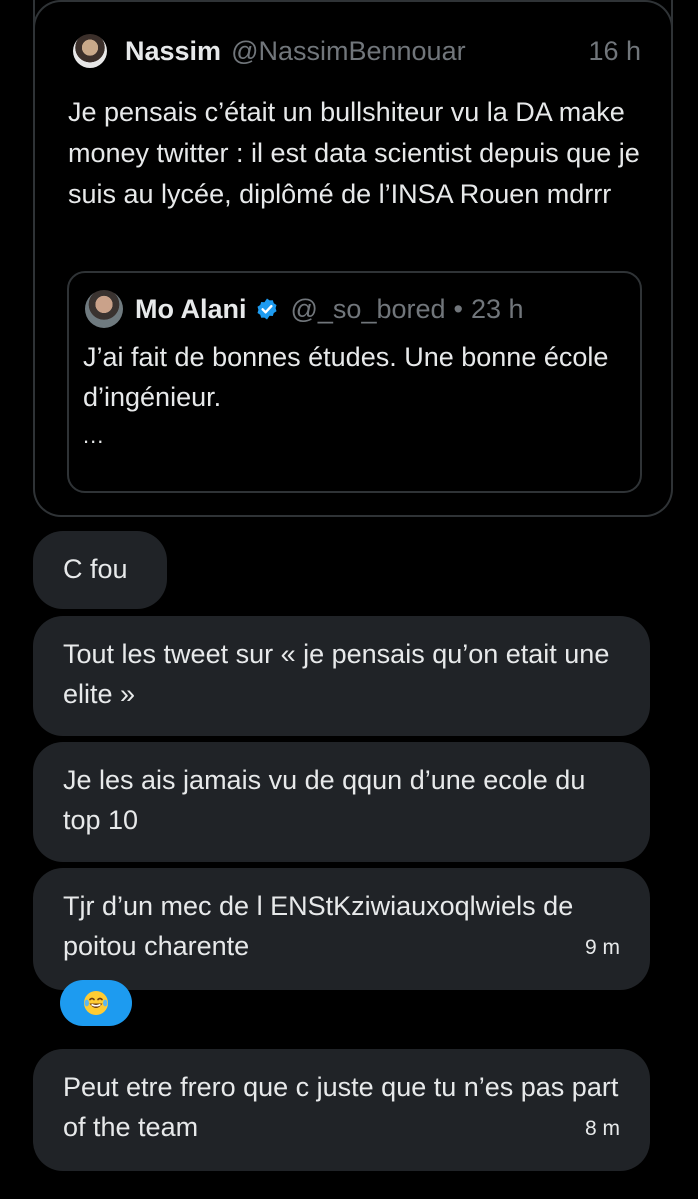  What do you see at coordinates (602, 1128) in the screenshot?
I see `message-time: 8 m` at bounding box center [602, 1128].